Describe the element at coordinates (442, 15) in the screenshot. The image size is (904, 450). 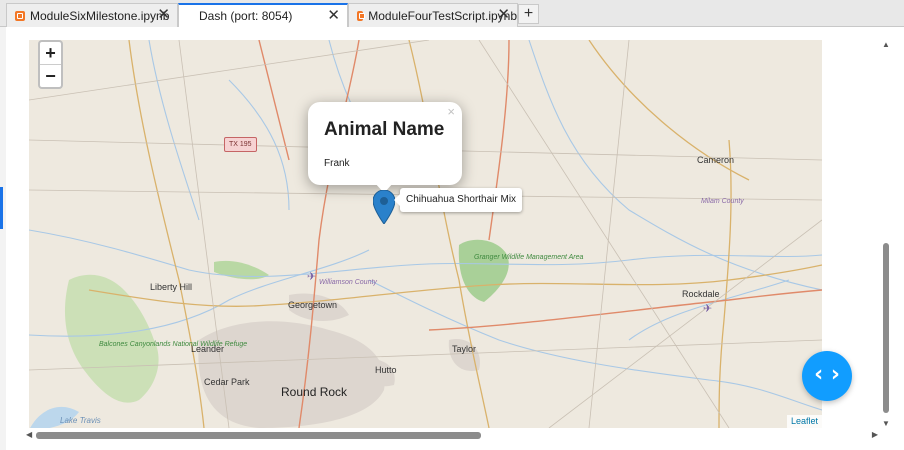
I see `tab-label: ModuleFourTestScript.ipynb` at that location.